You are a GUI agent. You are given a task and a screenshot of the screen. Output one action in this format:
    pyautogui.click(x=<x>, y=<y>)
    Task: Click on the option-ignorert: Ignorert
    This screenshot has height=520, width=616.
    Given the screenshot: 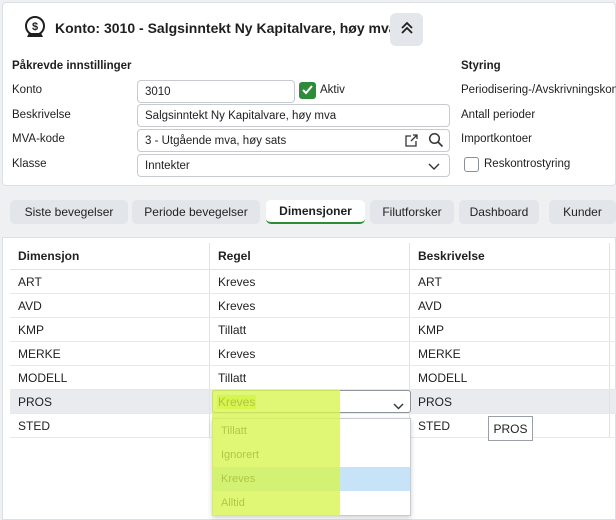 What is the action you would take?
    pyautogui.click(x=311, y=455)
    